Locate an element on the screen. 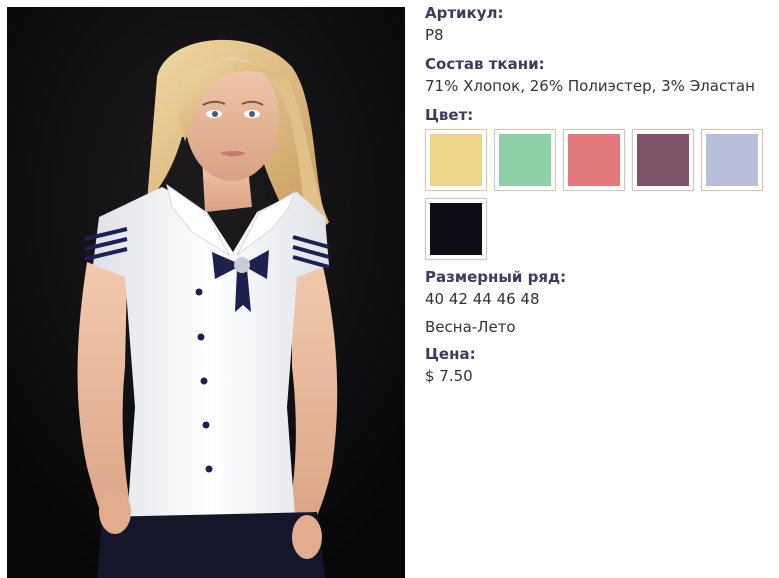 This screenshot has width=779, height=578. sizes-value: 40 42 44 46 48 is located at coordinates (482, 299).